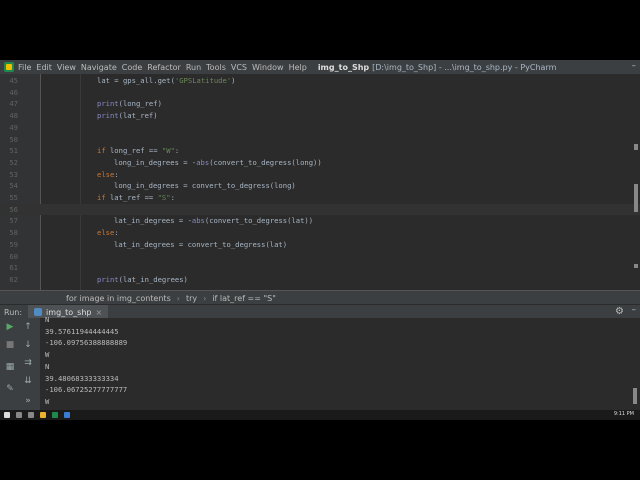 The height and width of the screenshot is (480, 640). Describe the element at coordinates (634, 310) in the screenshot. I see `hide-panel-icon: –` at that location.